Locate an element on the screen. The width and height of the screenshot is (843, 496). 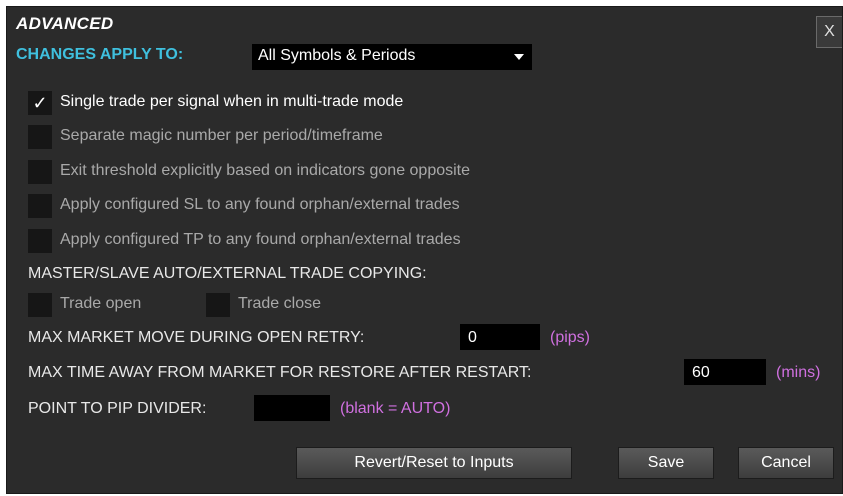
max-move-label: MAX MARKET MOVE DURING OPEN RETRY: is located at coordinates (196, 337).